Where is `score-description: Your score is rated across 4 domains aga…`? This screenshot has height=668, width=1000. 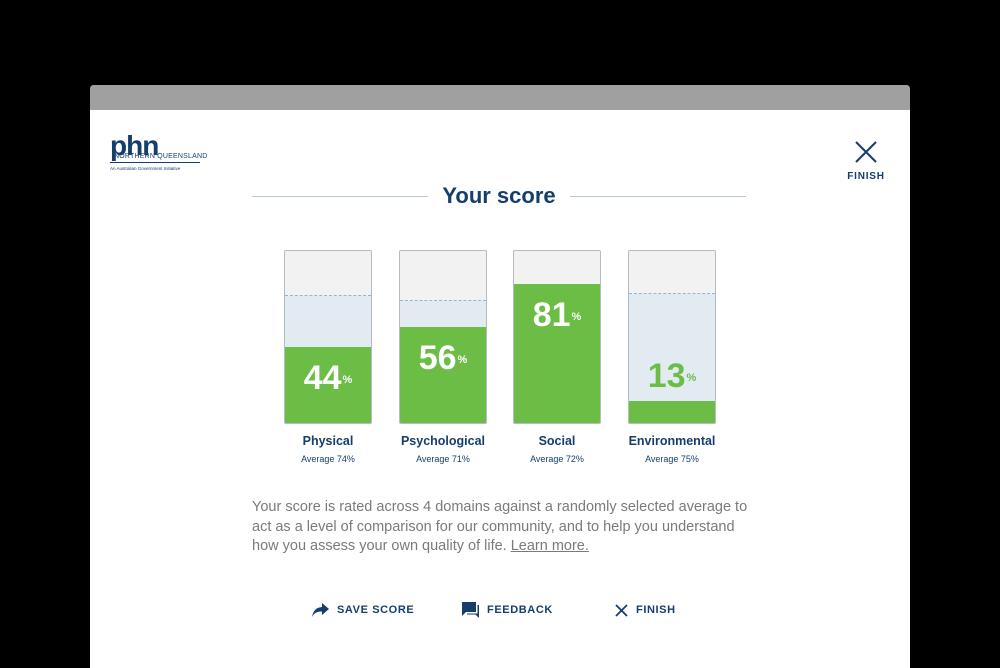
score-description: Your score is rated across 4 domains aga… is located at coordinates (502, 527).